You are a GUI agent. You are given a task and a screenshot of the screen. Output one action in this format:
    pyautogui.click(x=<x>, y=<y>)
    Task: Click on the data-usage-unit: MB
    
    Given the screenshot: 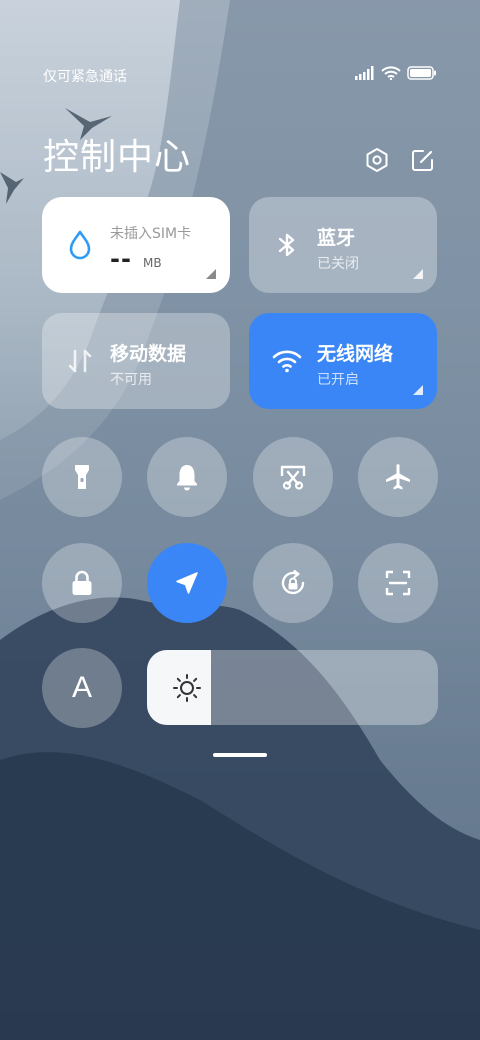 What is the action you would take?
    pyautogui.click(x=152, y=263)
    